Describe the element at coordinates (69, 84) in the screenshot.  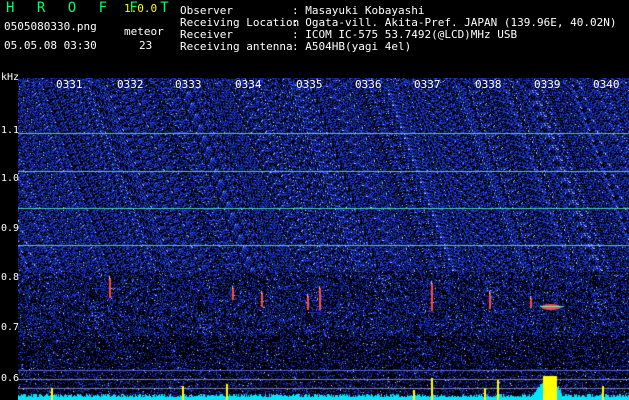
I see `time-tick: 0331` at that location.